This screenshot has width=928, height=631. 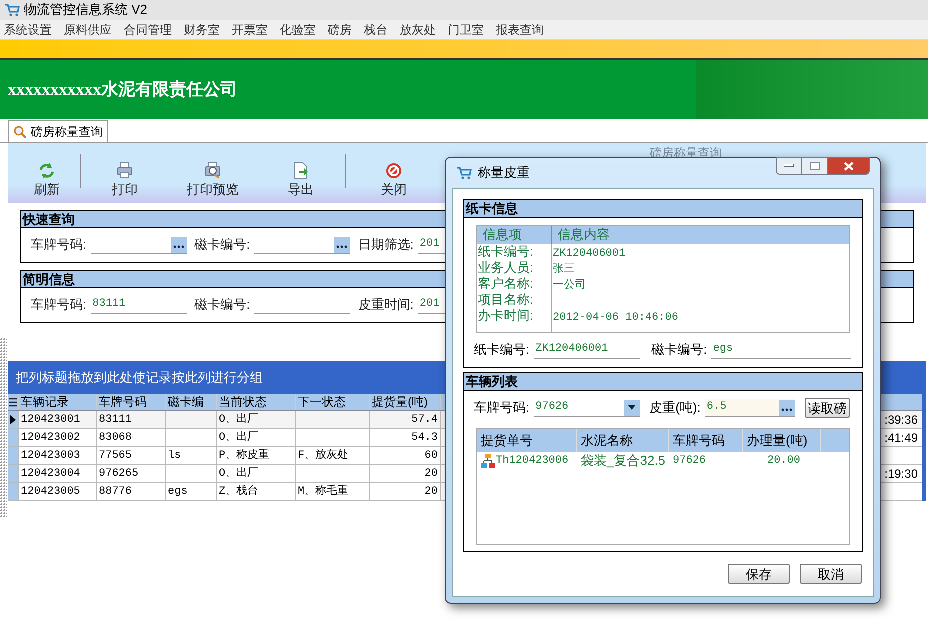 What do you see at coordinates (506, 283) in the screenshot?
I see `info-label: 客户名称:` at bounding box center [506, 283].